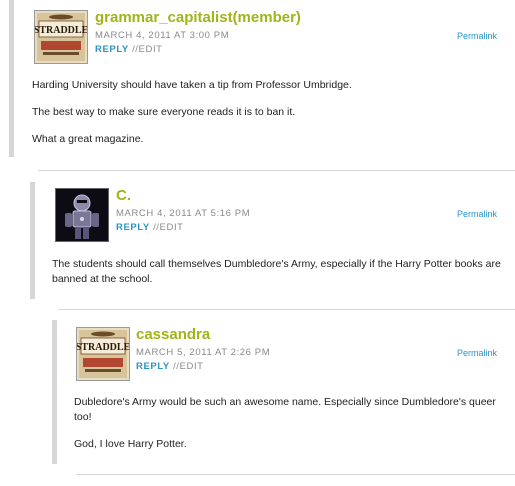 The width and height of the screenshot is (515, 486). Describe the element at coordinates (153, 366) in the screenshot. I see `reply-link: REPLY` at that location.